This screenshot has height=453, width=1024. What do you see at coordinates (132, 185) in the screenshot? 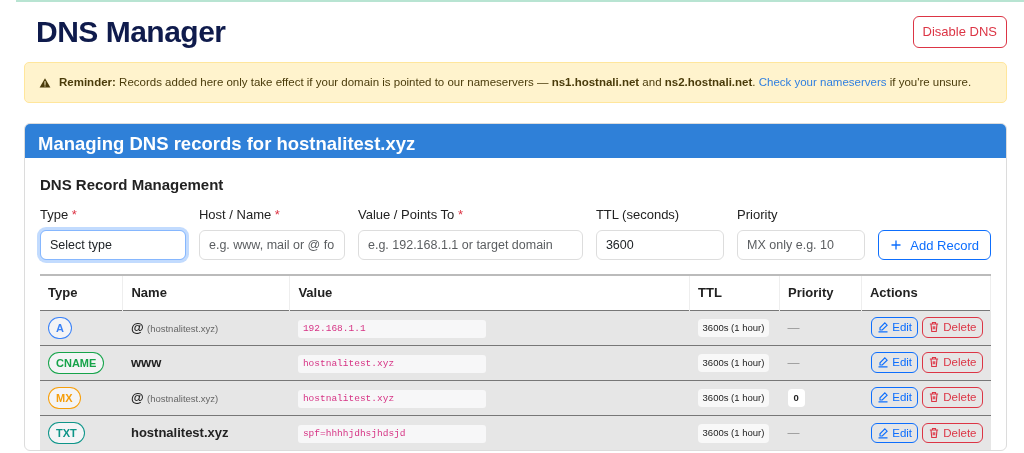
I see `section-title: DNS Record Management` at bounding box center [132, 185].